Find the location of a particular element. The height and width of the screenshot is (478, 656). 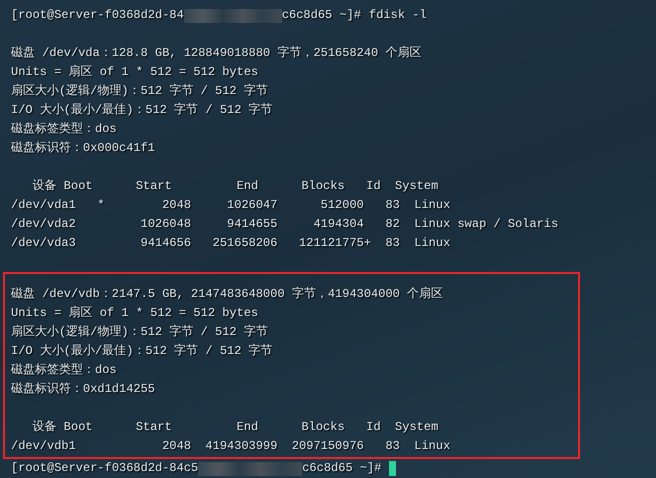

prompt-text: [root@Server-f0368d2d-84c5 is located at coordinates (104, 468).